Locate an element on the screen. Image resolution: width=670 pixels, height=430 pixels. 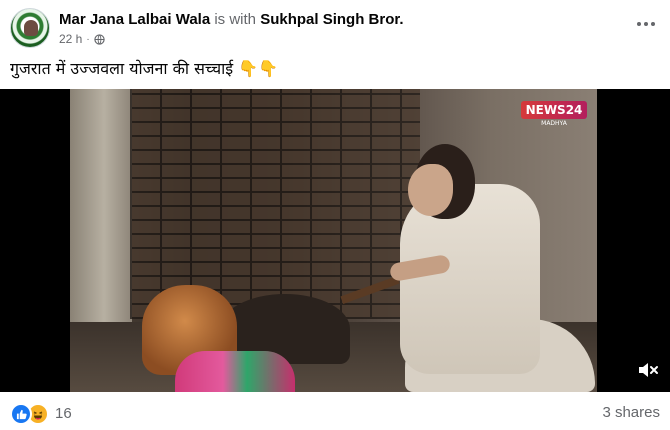
post-meta: 22 h · is located at coordinates (82, 39).